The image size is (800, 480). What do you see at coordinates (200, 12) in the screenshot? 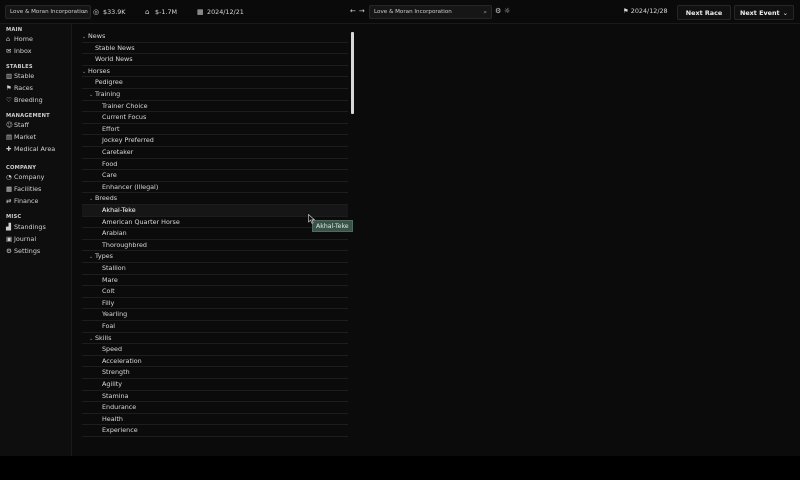
I see `calendar-icon: ▦` at bounding box center [200, 12].